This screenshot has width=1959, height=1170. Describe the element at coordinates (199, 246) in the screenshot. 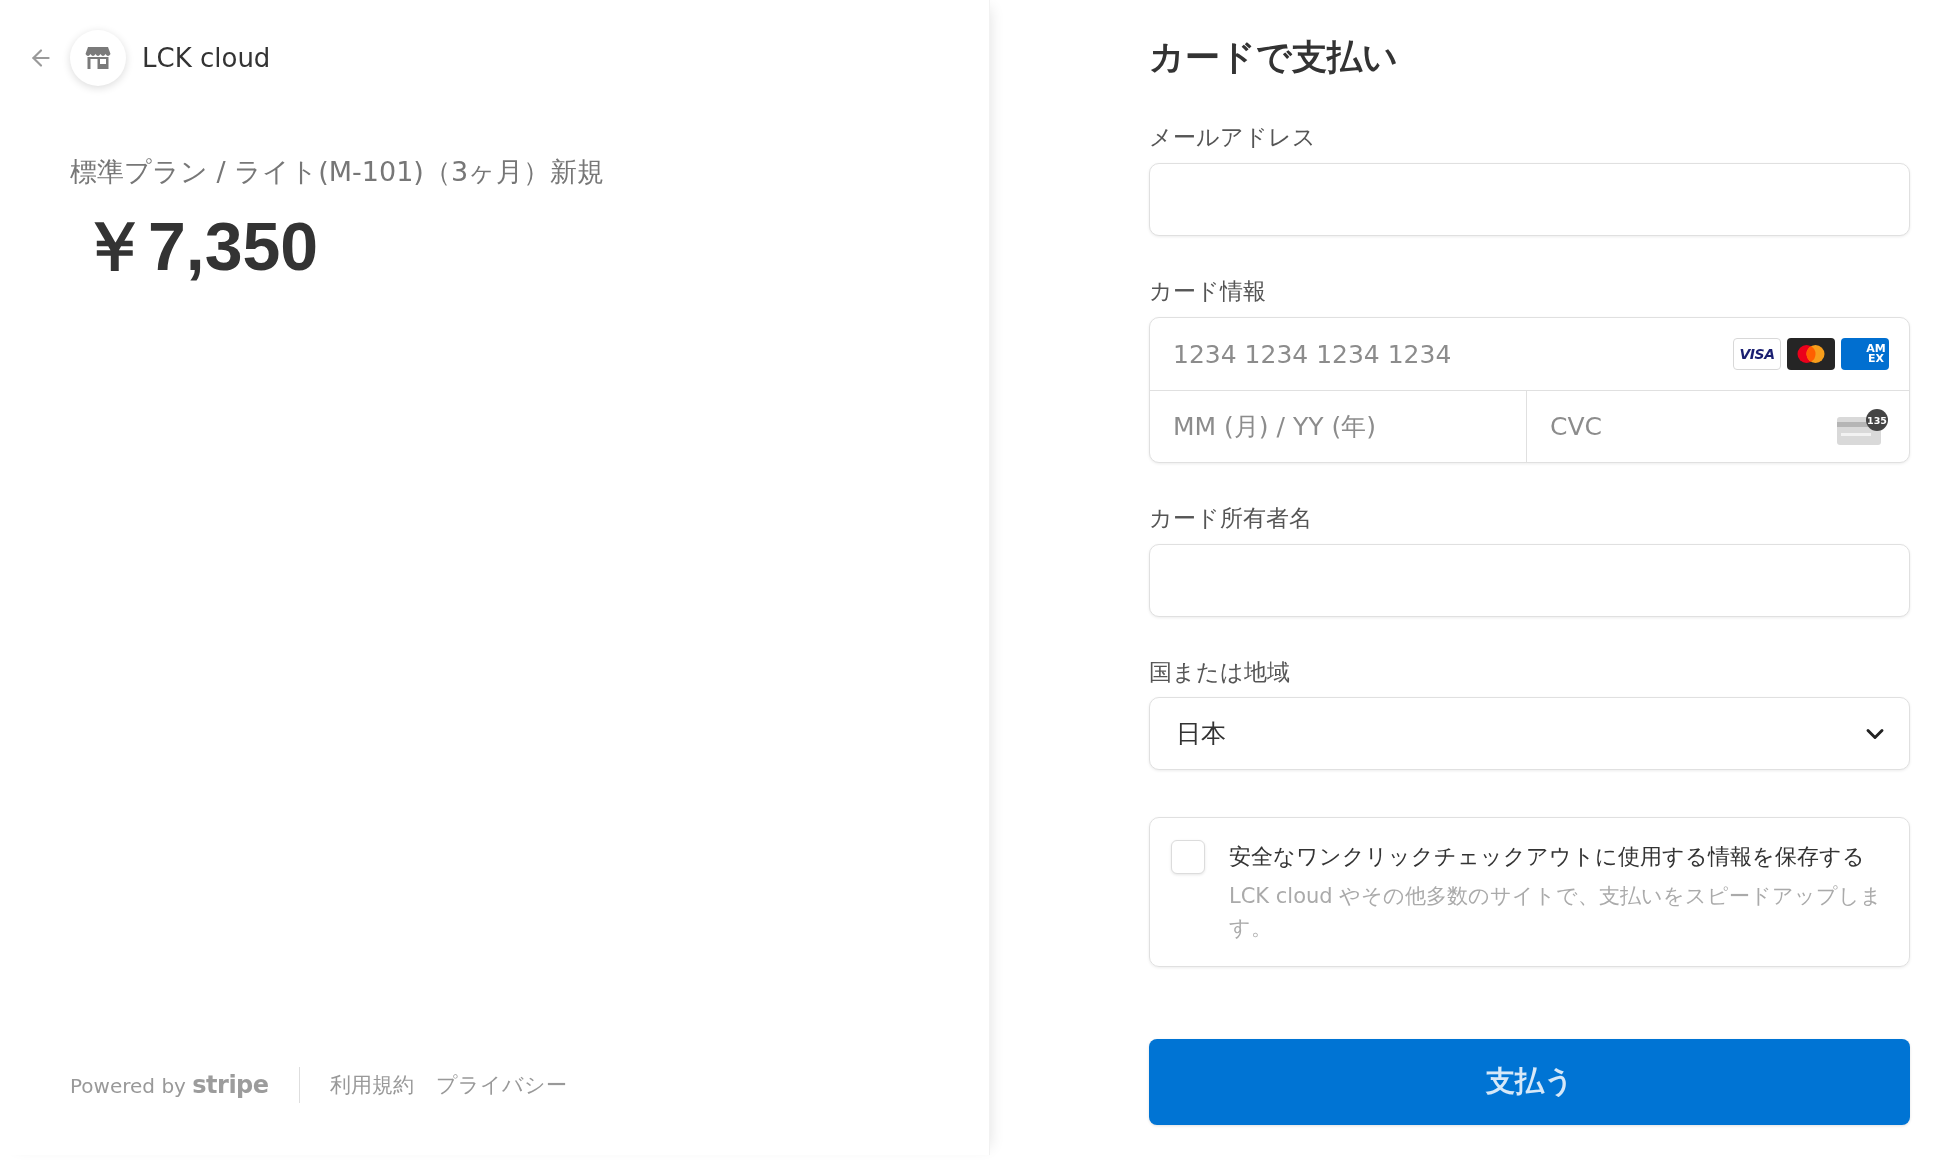

I see `price: ￥7,350` at that location.